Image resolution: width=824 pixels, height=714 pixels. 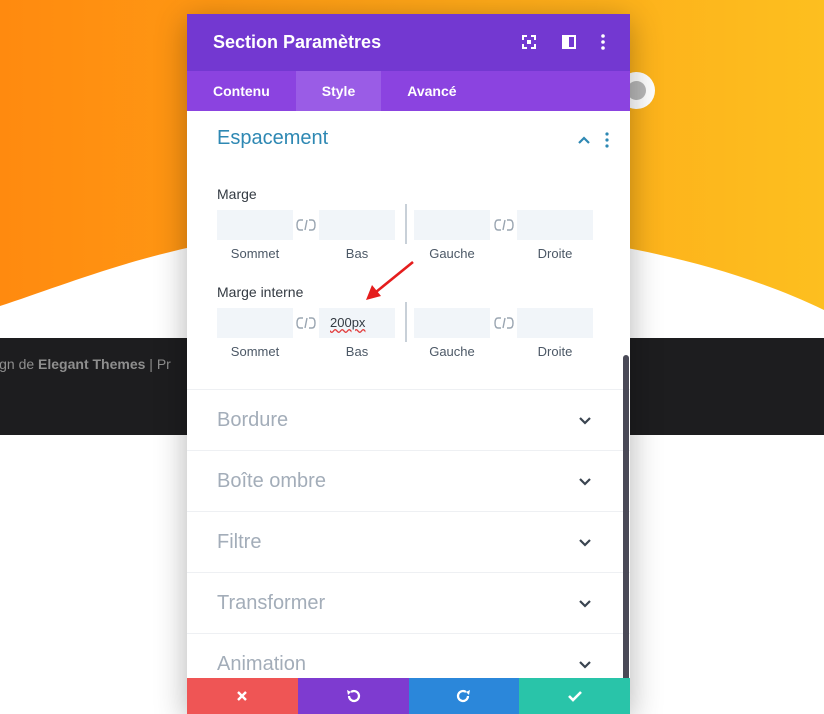 I want to click on margin-bottom-label: Bas, so click(x=357, y=253).